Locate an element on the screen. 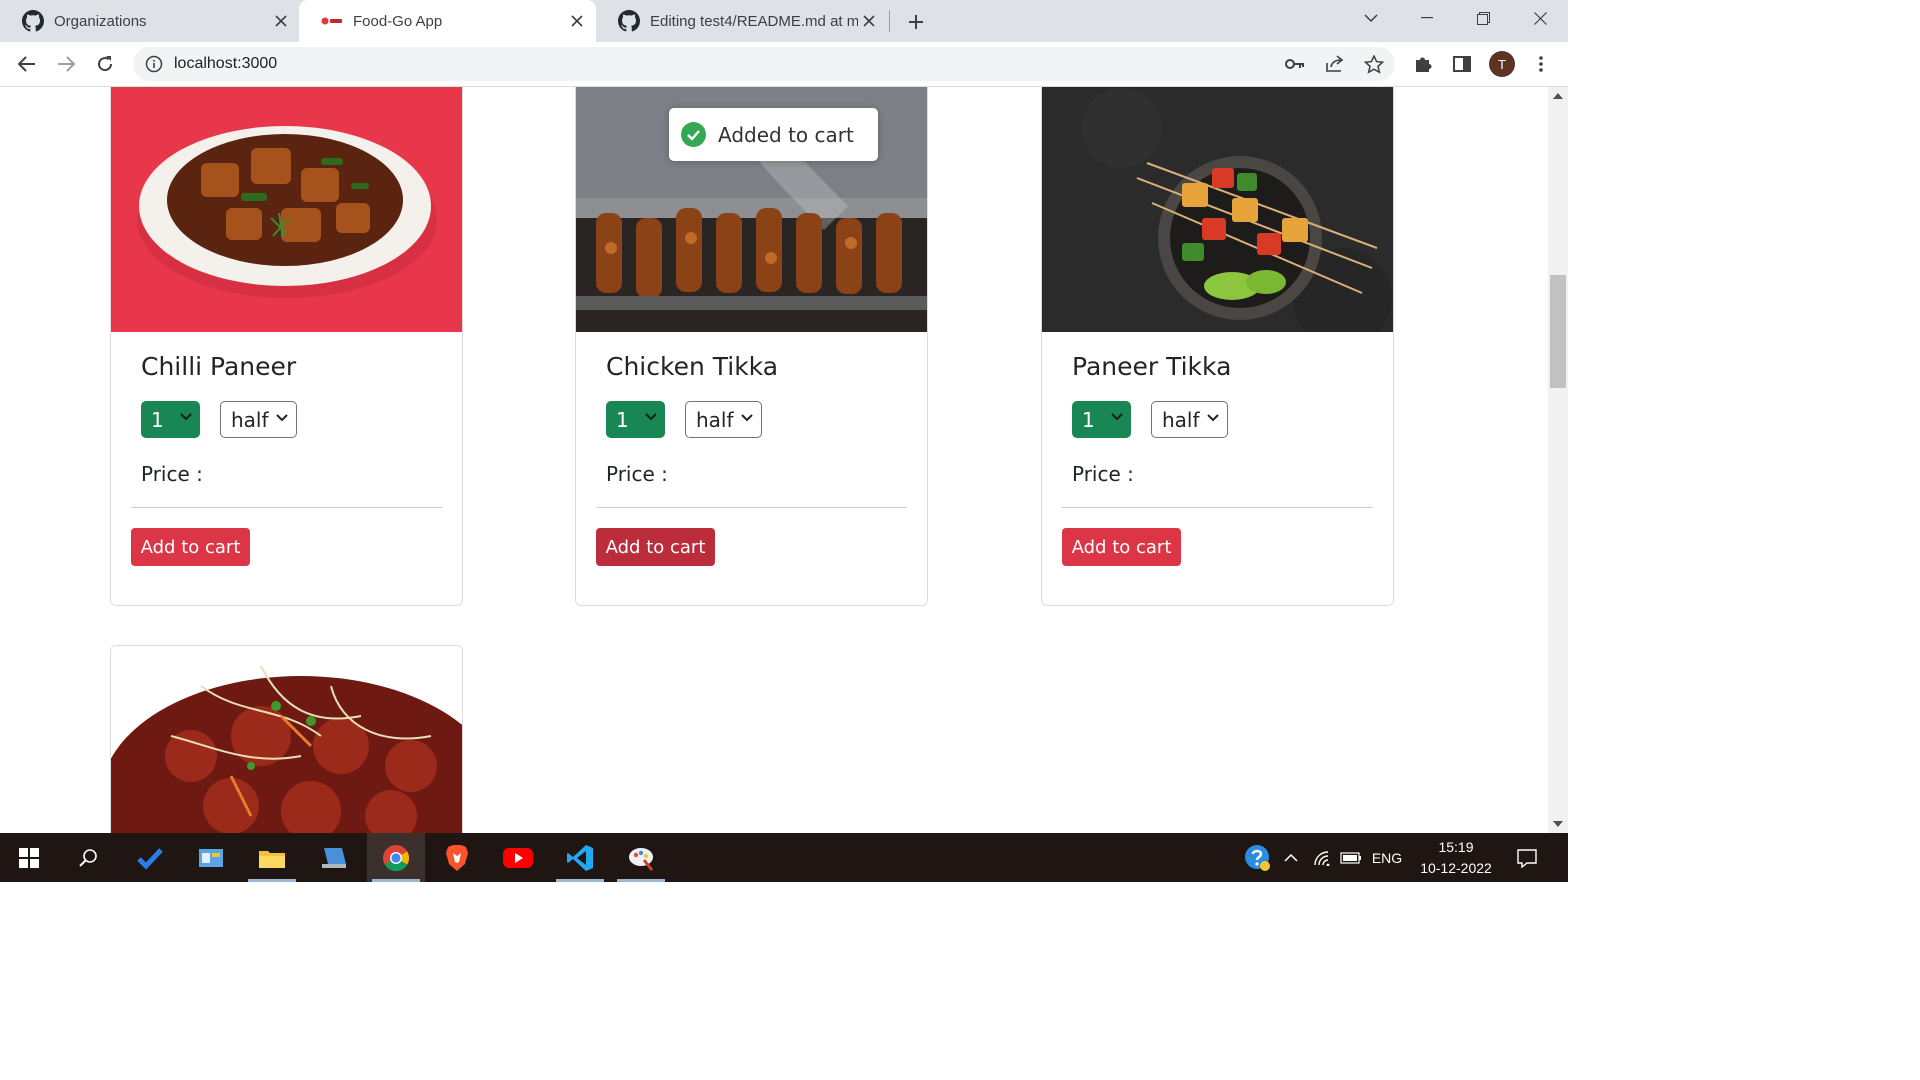  taskbar-search-button is located at coordinates (89, 857).